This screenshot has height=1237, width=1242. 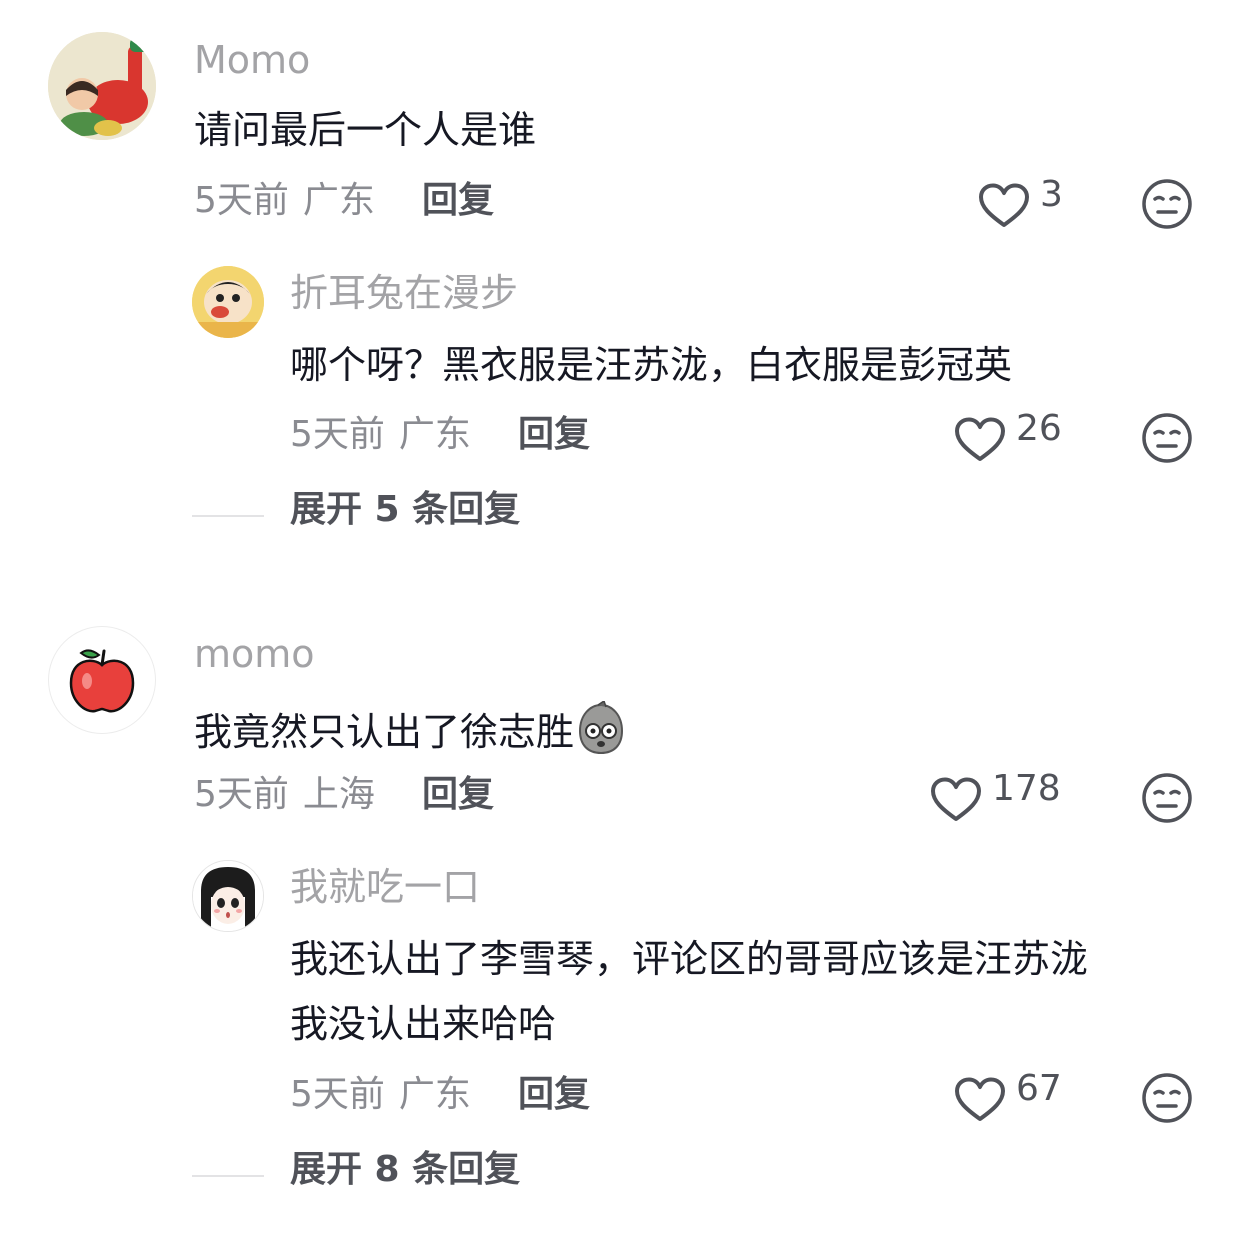 What do you see at coordinates (651, 365) in the screenshot?
I see `reply-text: 哪个呀？黑衣服是汪苏泷，白衣服是彭冠英` at bounding box center [651, 365].